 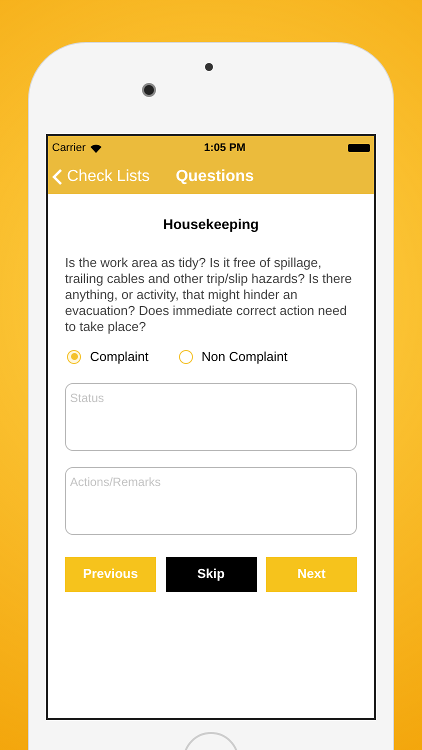 I want to click on status-time: 1:05 PM, so click(x=225, y=148).